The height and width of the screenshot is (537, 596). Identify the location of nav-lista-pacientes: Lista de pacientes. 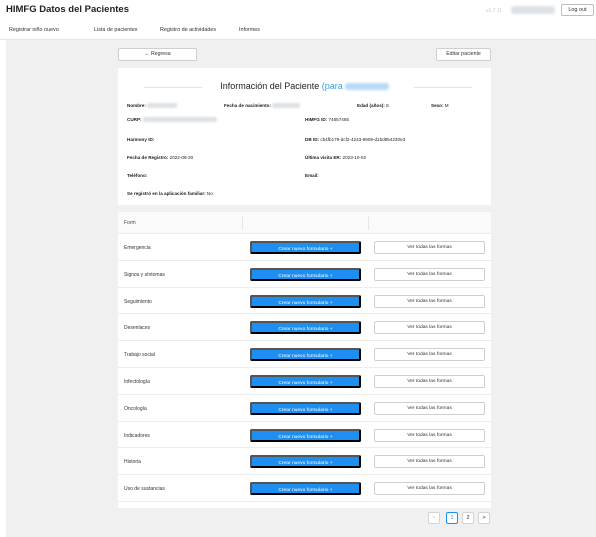
(115, 30).